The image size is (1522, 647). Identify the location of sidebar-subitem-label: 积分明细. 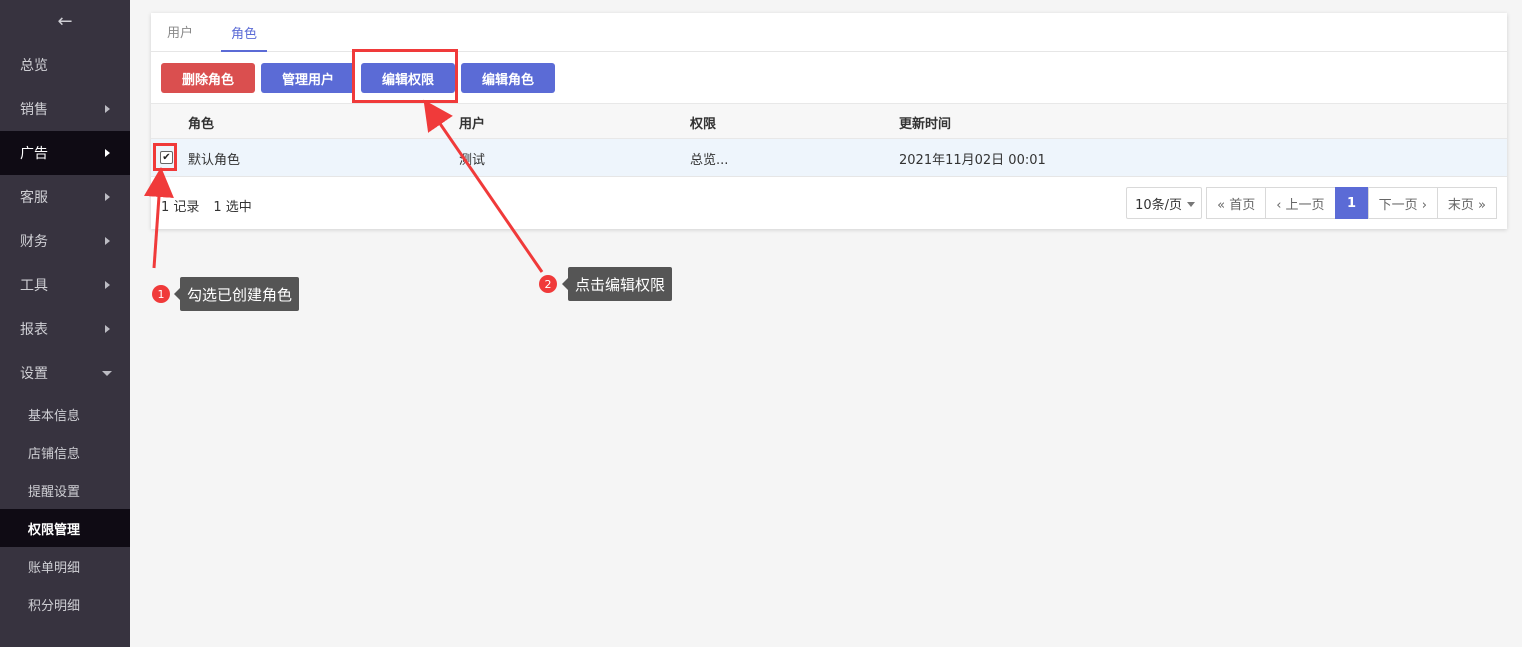
(54, 606).